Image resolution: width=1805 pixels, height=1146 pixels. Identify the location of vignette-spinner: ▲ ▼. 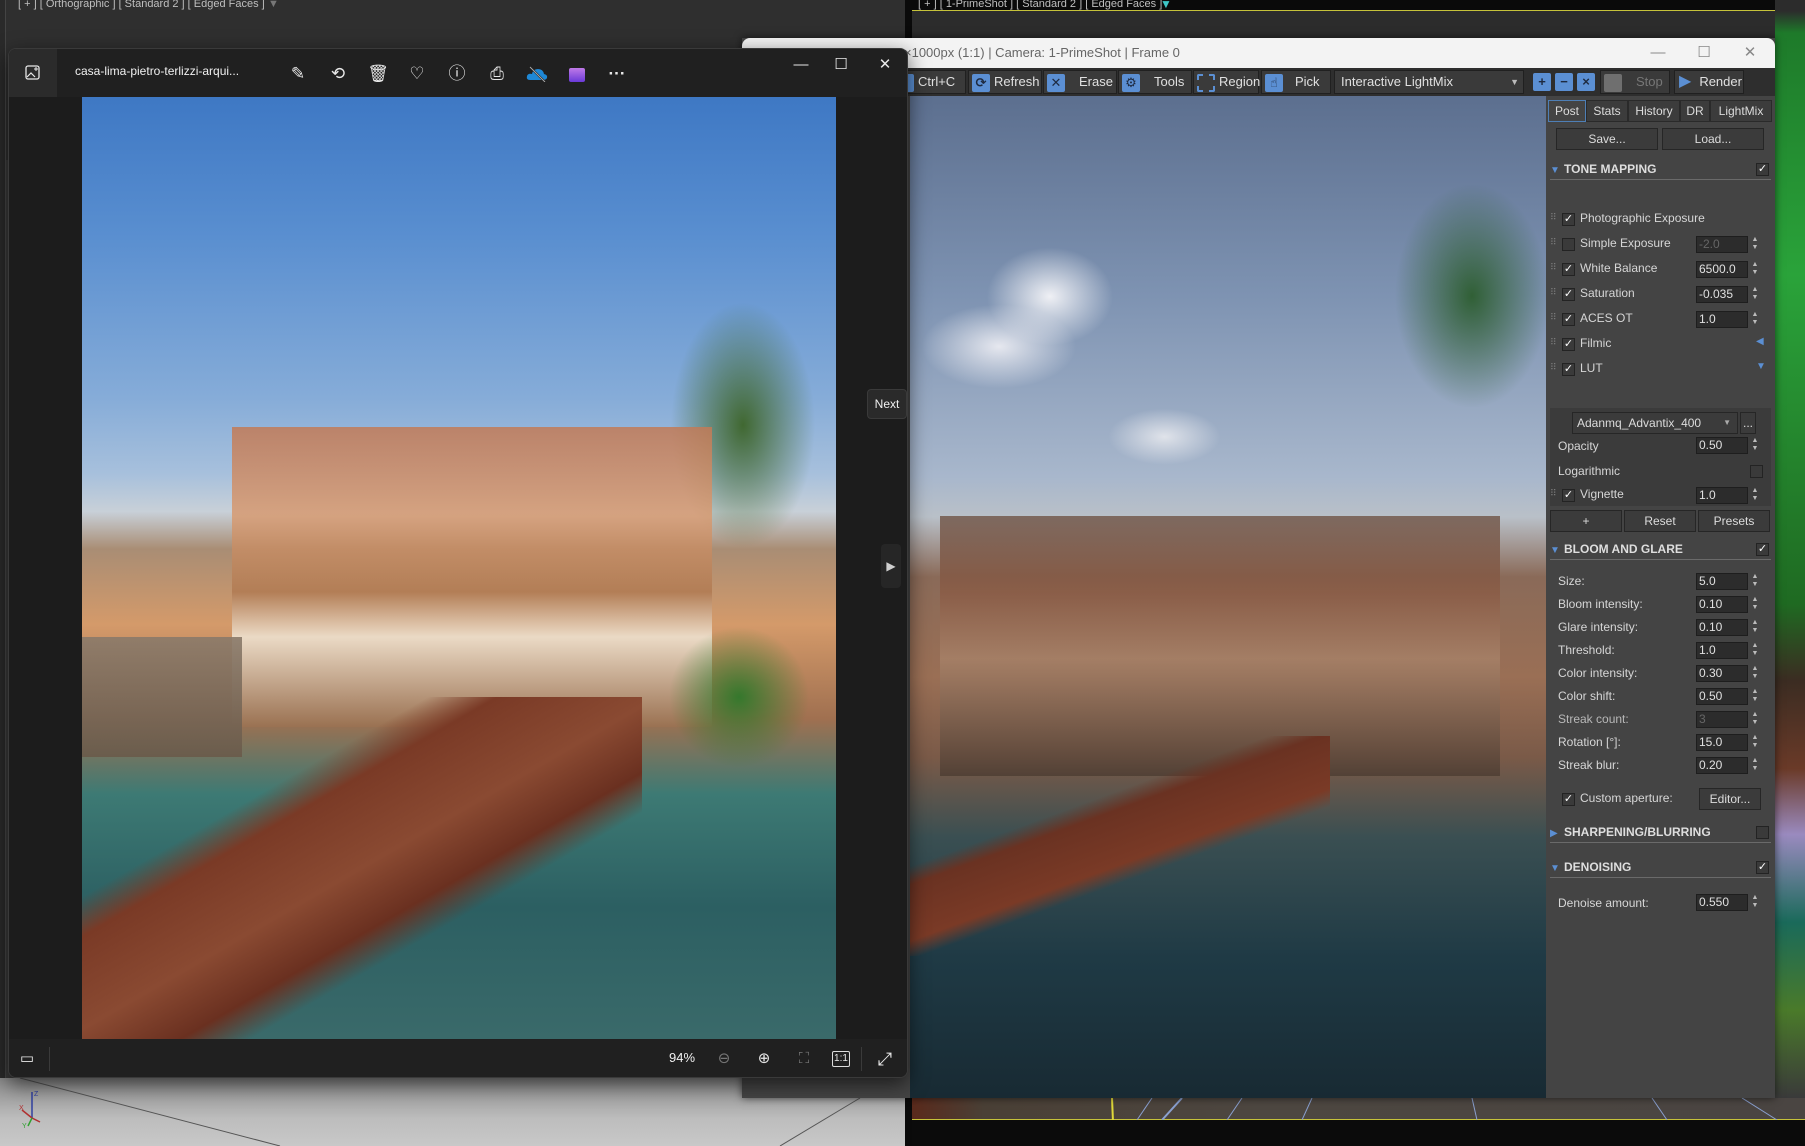
(1755, 495).